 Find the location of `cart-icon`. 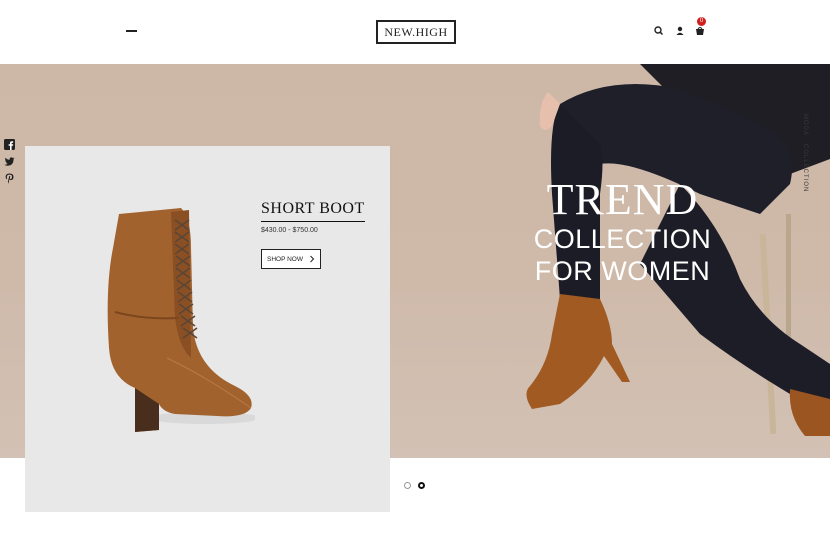

cart-icon is located at coordinates (700, 31).